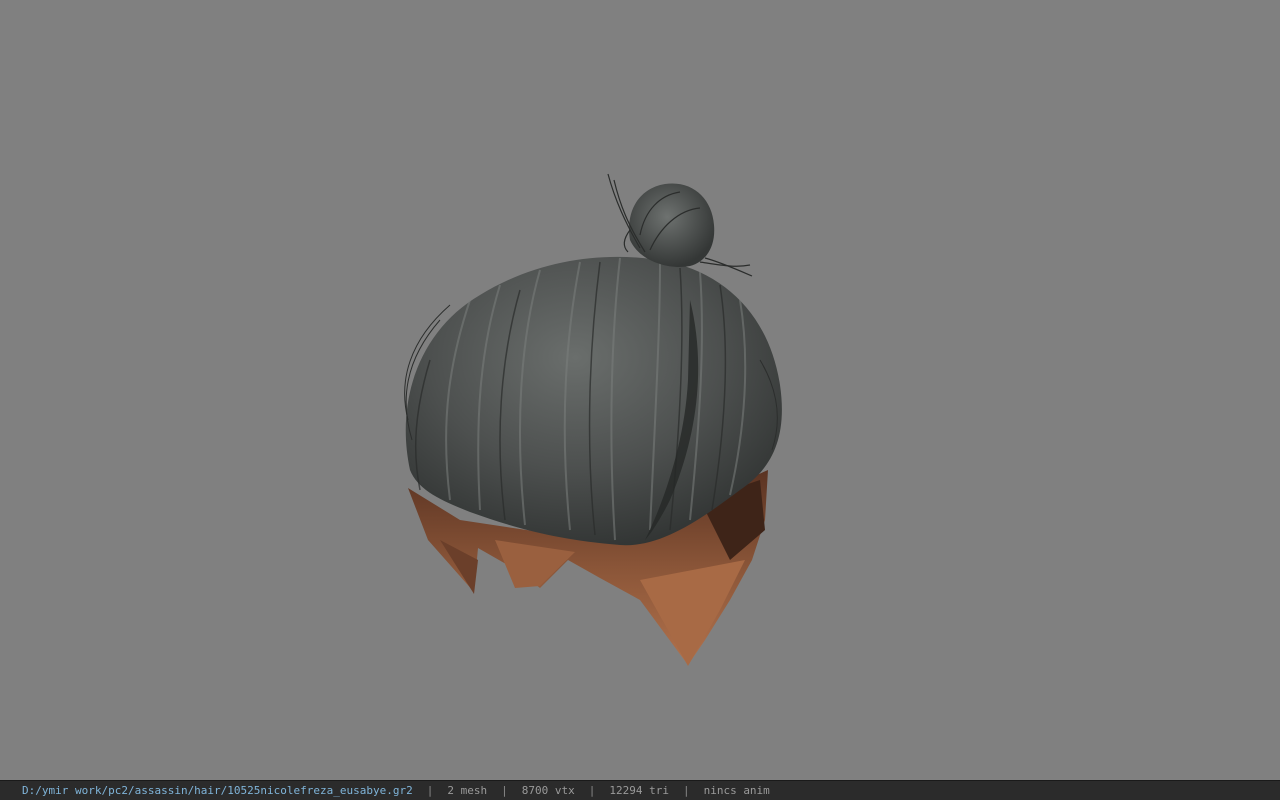 The height and width of the screenshot is (800, 1280). Describe the element at coordinates (548, 790) in the screenshot. I see `vertex-count: 8700 vtx` at that location.